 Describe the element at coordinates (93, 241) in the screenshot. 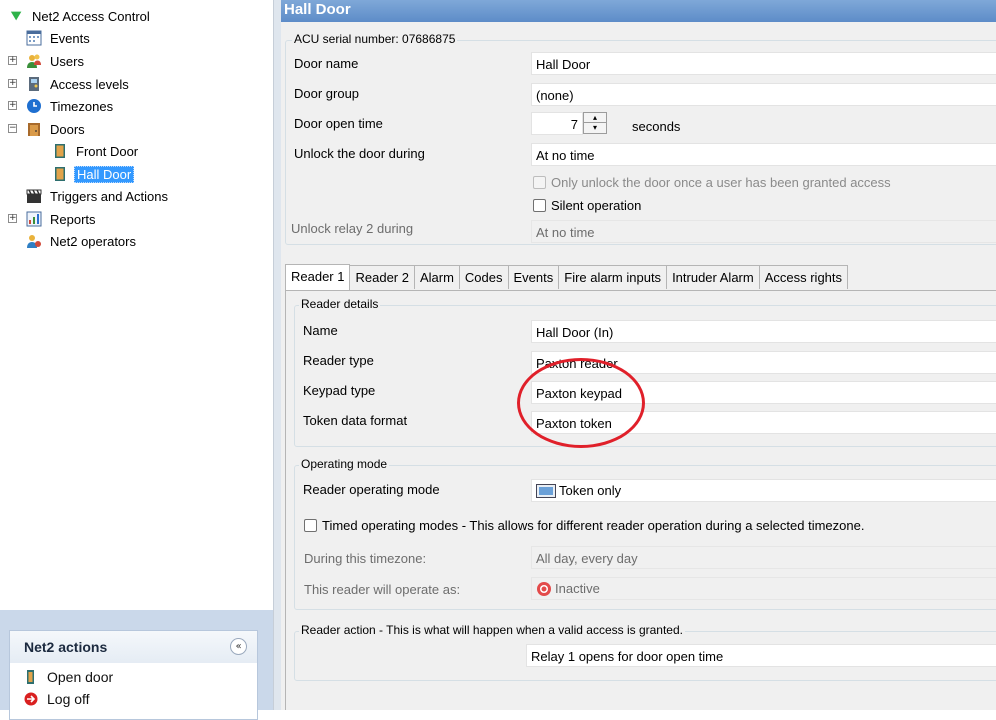

I see `tree-item-operators-label: Net2 operators` at that location.